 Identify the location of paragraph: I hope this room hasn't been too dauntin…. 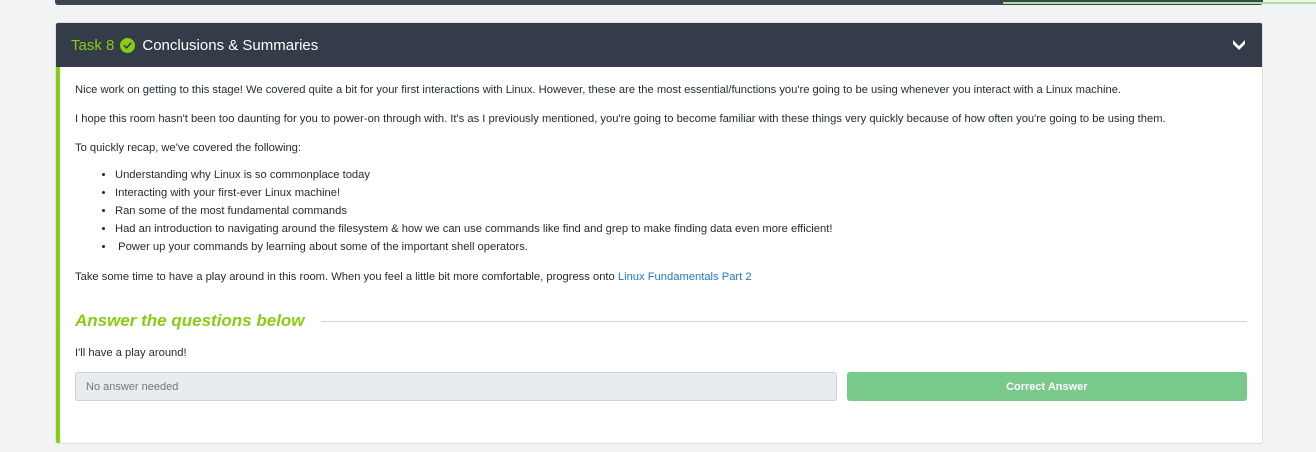
(620, 119).